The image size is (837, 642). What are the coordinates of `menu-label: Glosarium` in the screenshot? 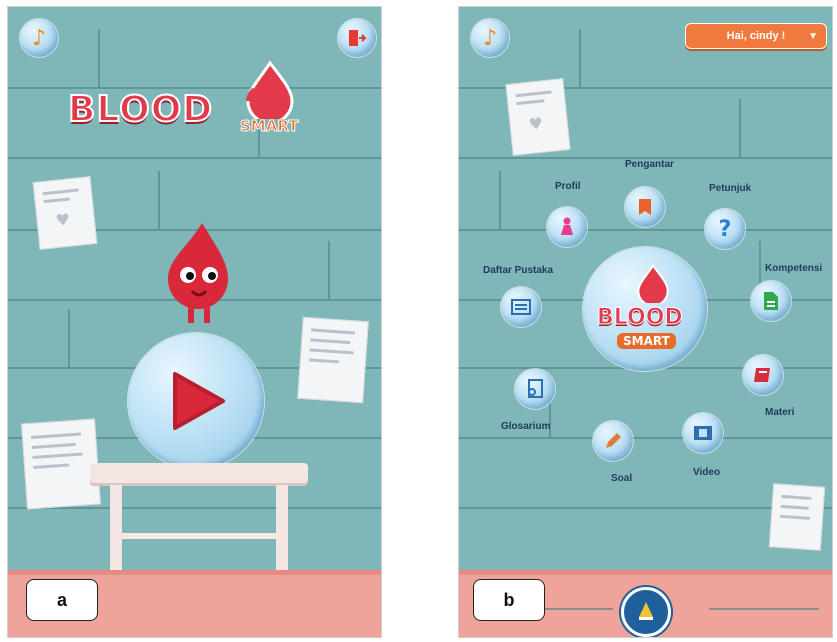 It's located at (526, 426).